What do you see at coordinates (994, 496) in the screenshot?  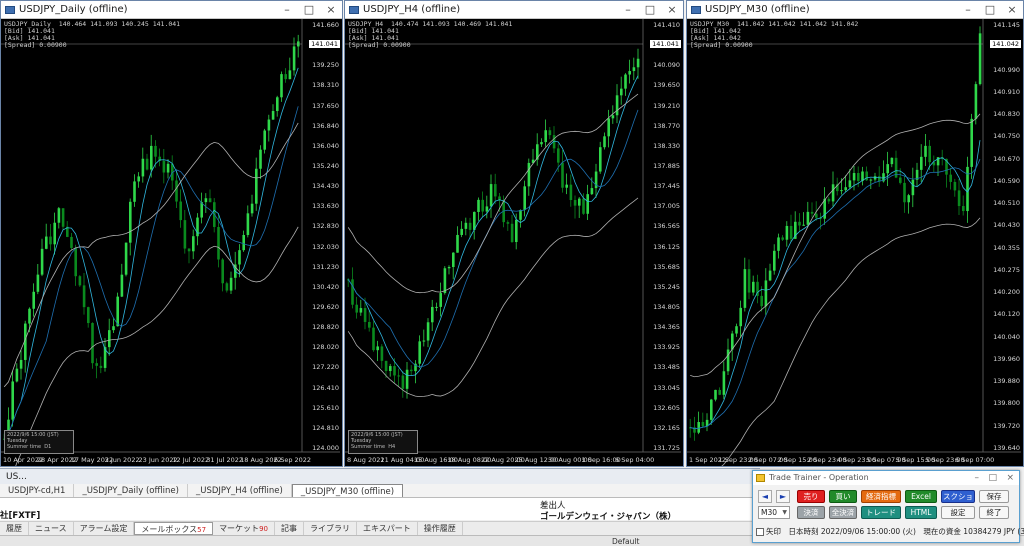 I see `save-button: 保存` at bounding box center [994, 496].